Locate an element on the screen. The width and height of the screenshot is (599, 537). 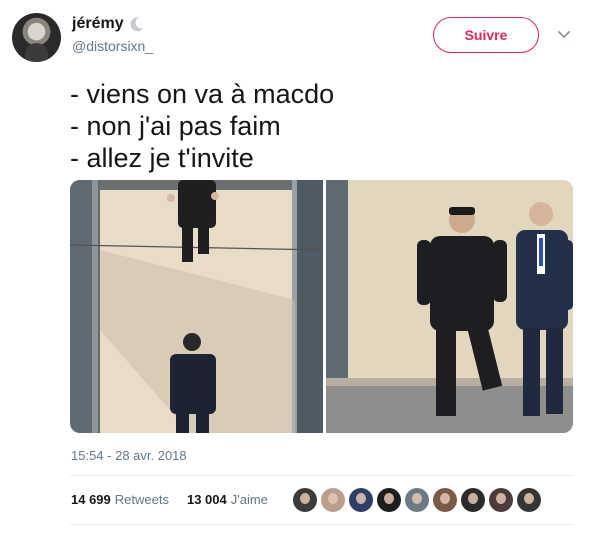
tweet-line: - viens on va à macdo is located at coordinates (202, 94).